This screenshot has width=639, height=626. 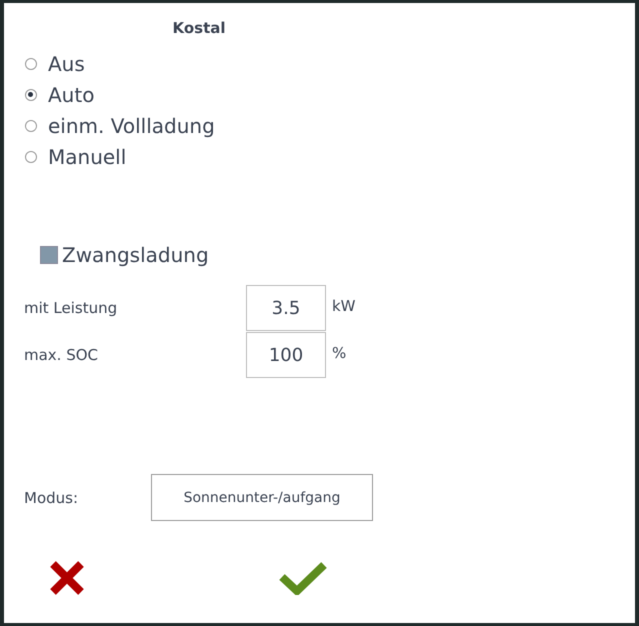 What do you see at coordinates (286, 308) in the screenshot?
I see `input-field: 3.5` at bounding box center [286, 308].